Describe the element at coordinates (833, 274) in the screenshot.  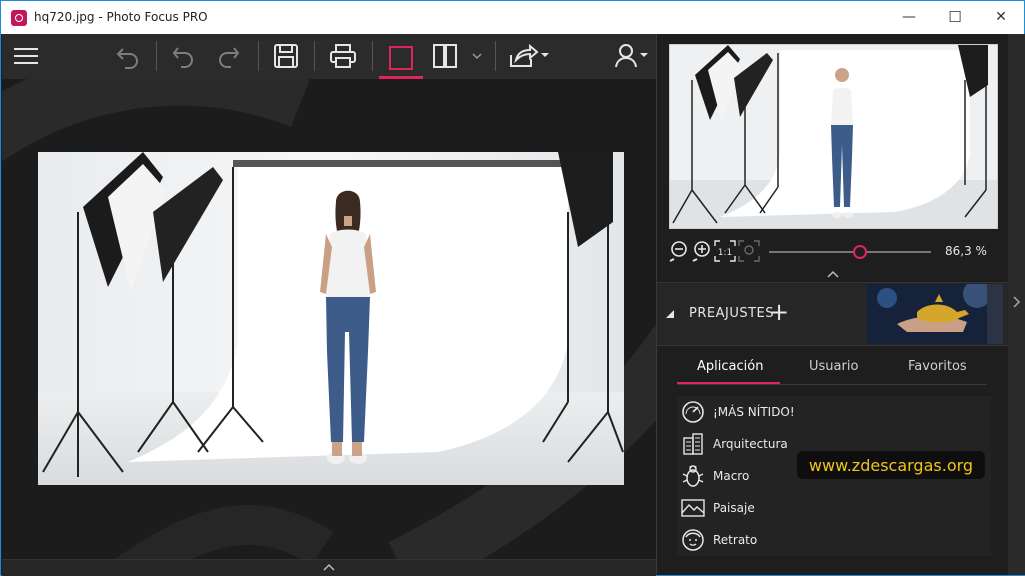
I see `collapse-navigator-icon` at that location.